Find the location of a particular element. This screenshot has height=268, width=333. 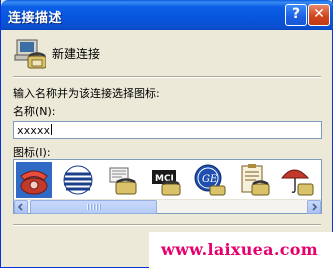

divider is located at coordinates (167, 77).